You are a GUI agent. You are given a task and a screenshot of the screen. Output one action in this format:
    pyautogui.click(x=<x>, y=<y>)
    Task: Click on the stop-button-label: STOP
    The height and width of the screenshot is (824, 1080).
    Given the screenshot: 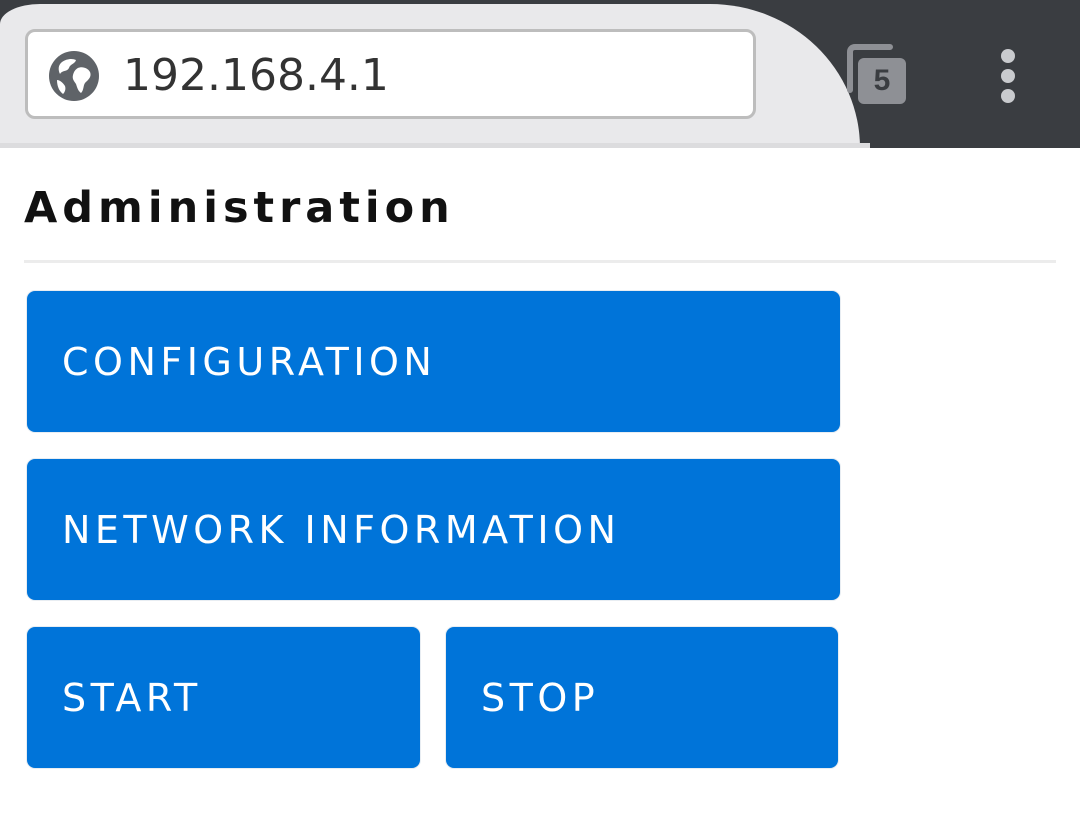 What is the action you would take?
    pyautogui.click(x=540, y=697)
    